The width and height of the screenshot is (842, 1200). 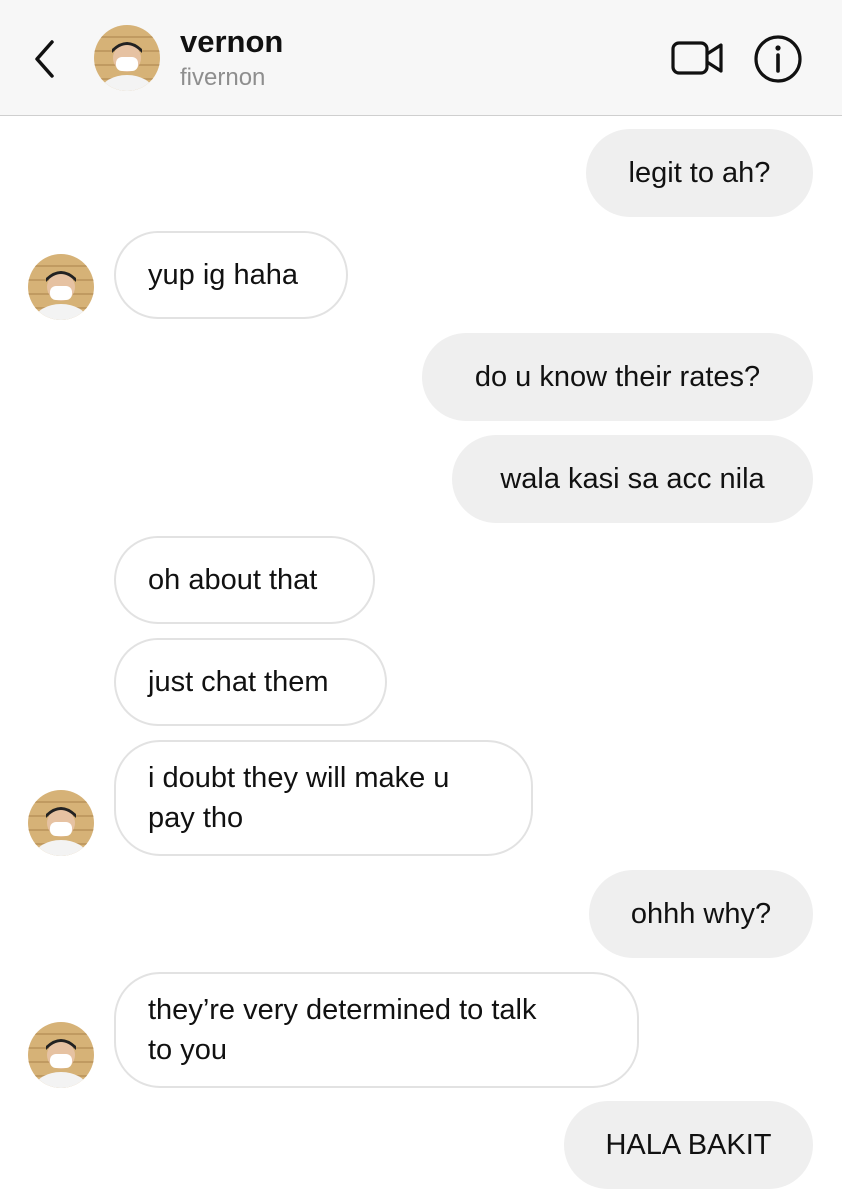 What do you see at coordinates (323, 798) in the screenshot?
I see `message-bubble-received: i doubt they will make u pay tho` at bounding box center [323, 798].